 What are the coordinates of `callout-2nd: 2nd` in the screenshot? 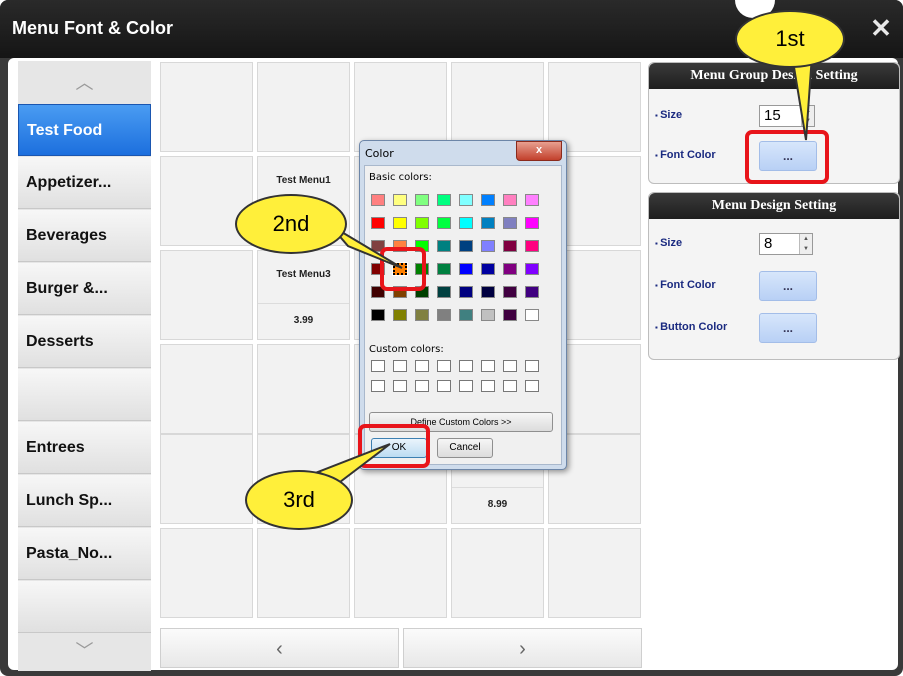 It's located at (291, 224).